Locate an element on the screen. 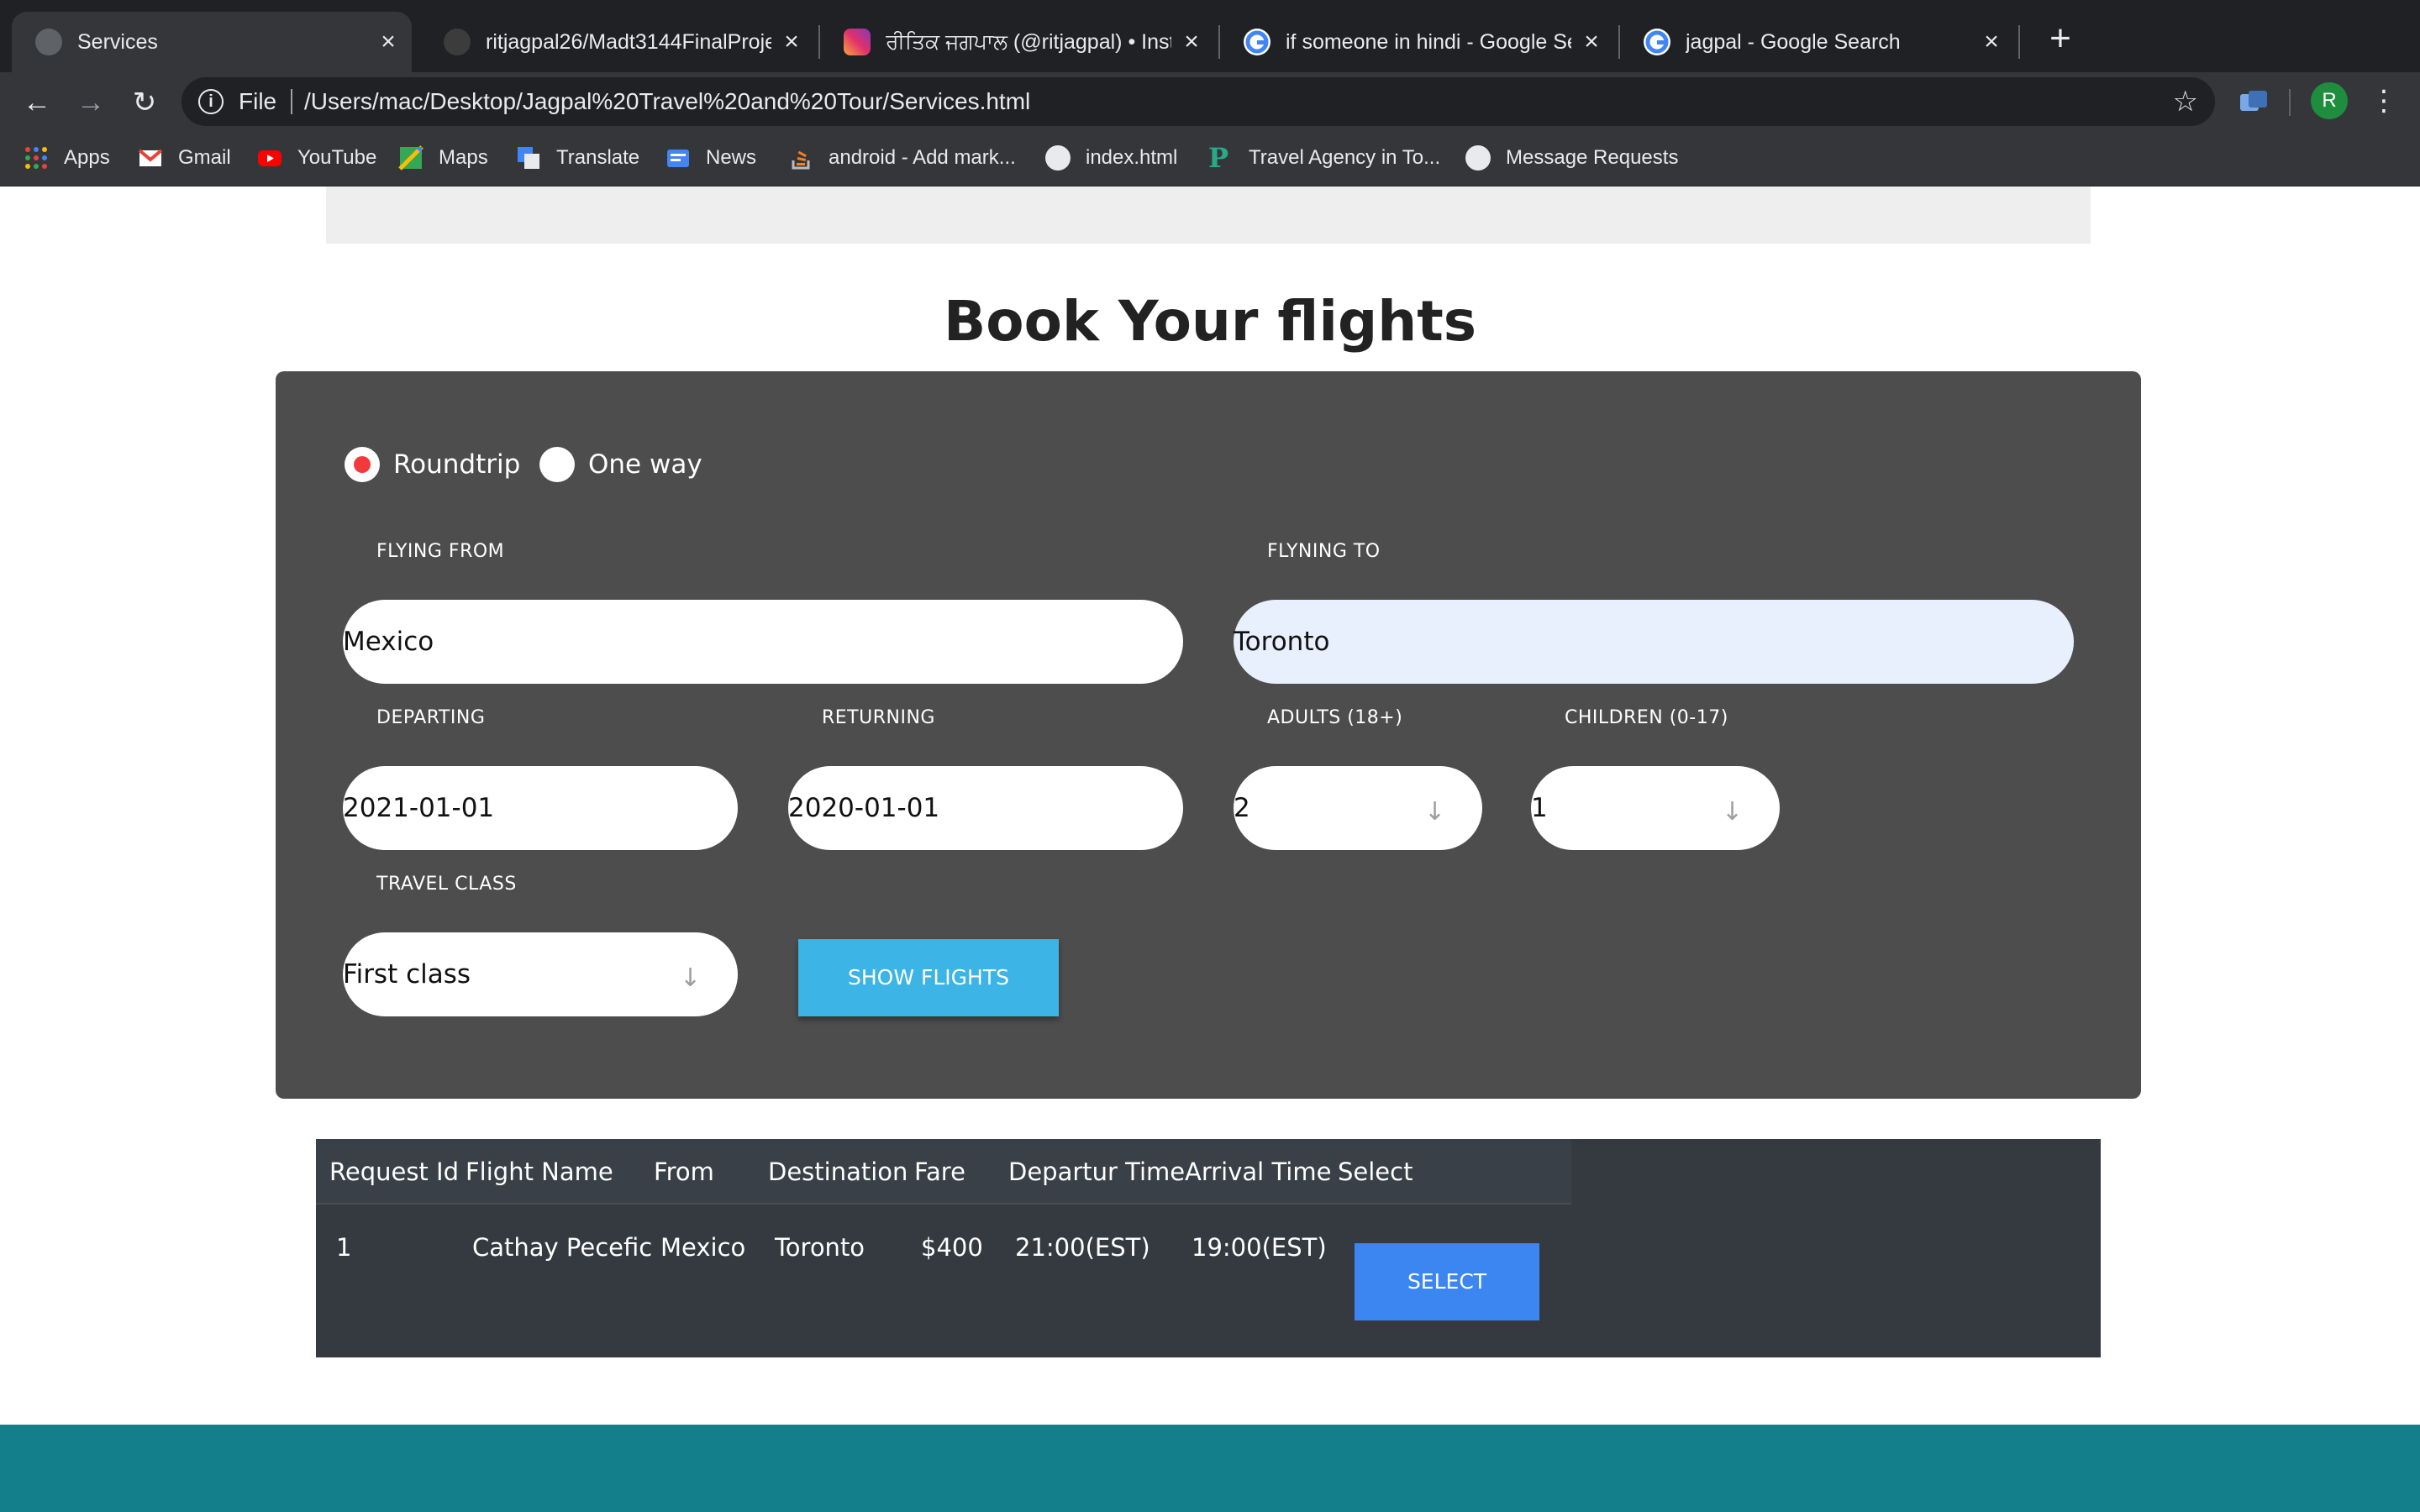  adults-select: 2 ↓ is located at coordinates (1358, 808).